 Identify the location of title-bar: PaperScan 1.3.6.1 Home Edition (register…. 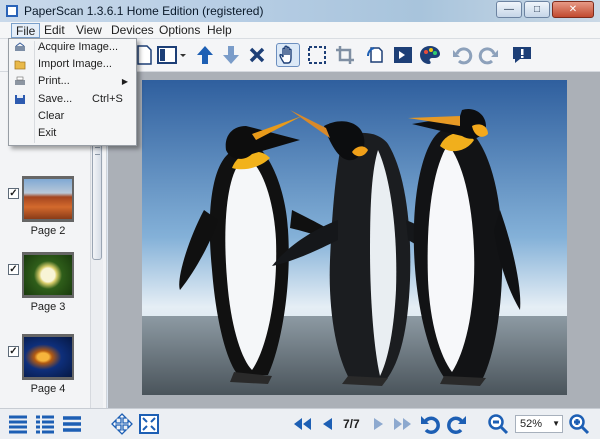
(300, 11).